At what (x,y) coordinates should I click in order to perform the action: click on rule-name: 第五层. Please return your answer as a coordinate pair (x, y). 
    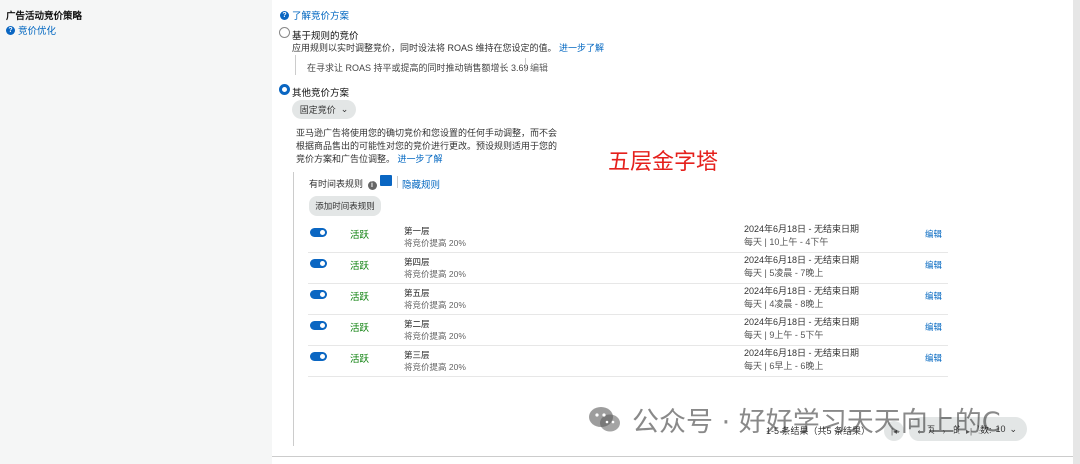
    Looking at the image, I should click on (417, 293).